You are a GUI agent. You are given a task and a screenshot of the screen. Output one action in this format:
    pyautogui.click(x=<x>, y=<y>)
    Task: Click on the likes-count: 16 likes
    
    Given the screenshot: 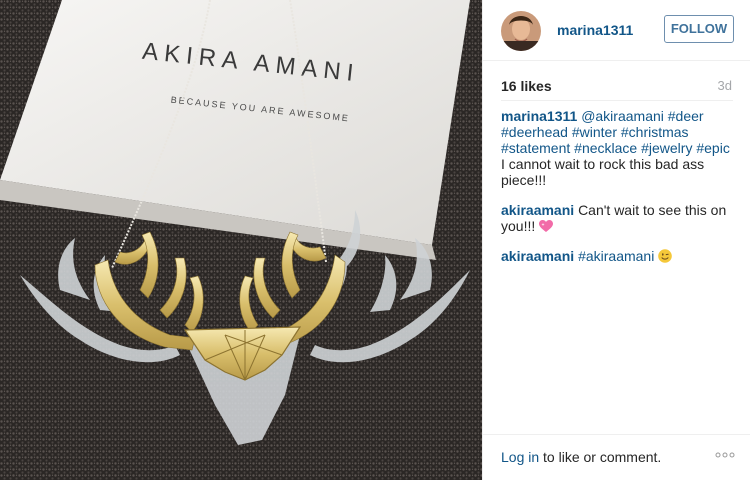 What is the action you would take?
    pyautogui.click(x=526, y=86)
    